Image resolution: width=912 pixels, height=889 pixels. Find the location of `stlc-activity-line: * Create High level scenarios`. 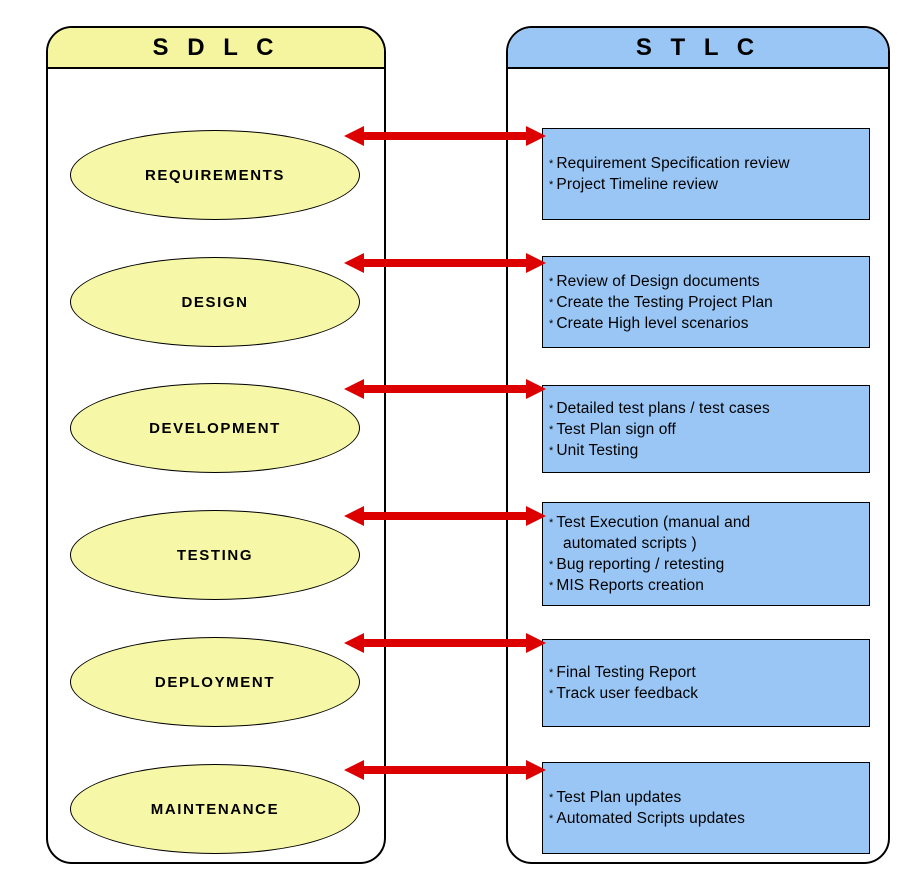

stlc-activity-line: * Create High level scenarios is located at coordinates (705, 323).